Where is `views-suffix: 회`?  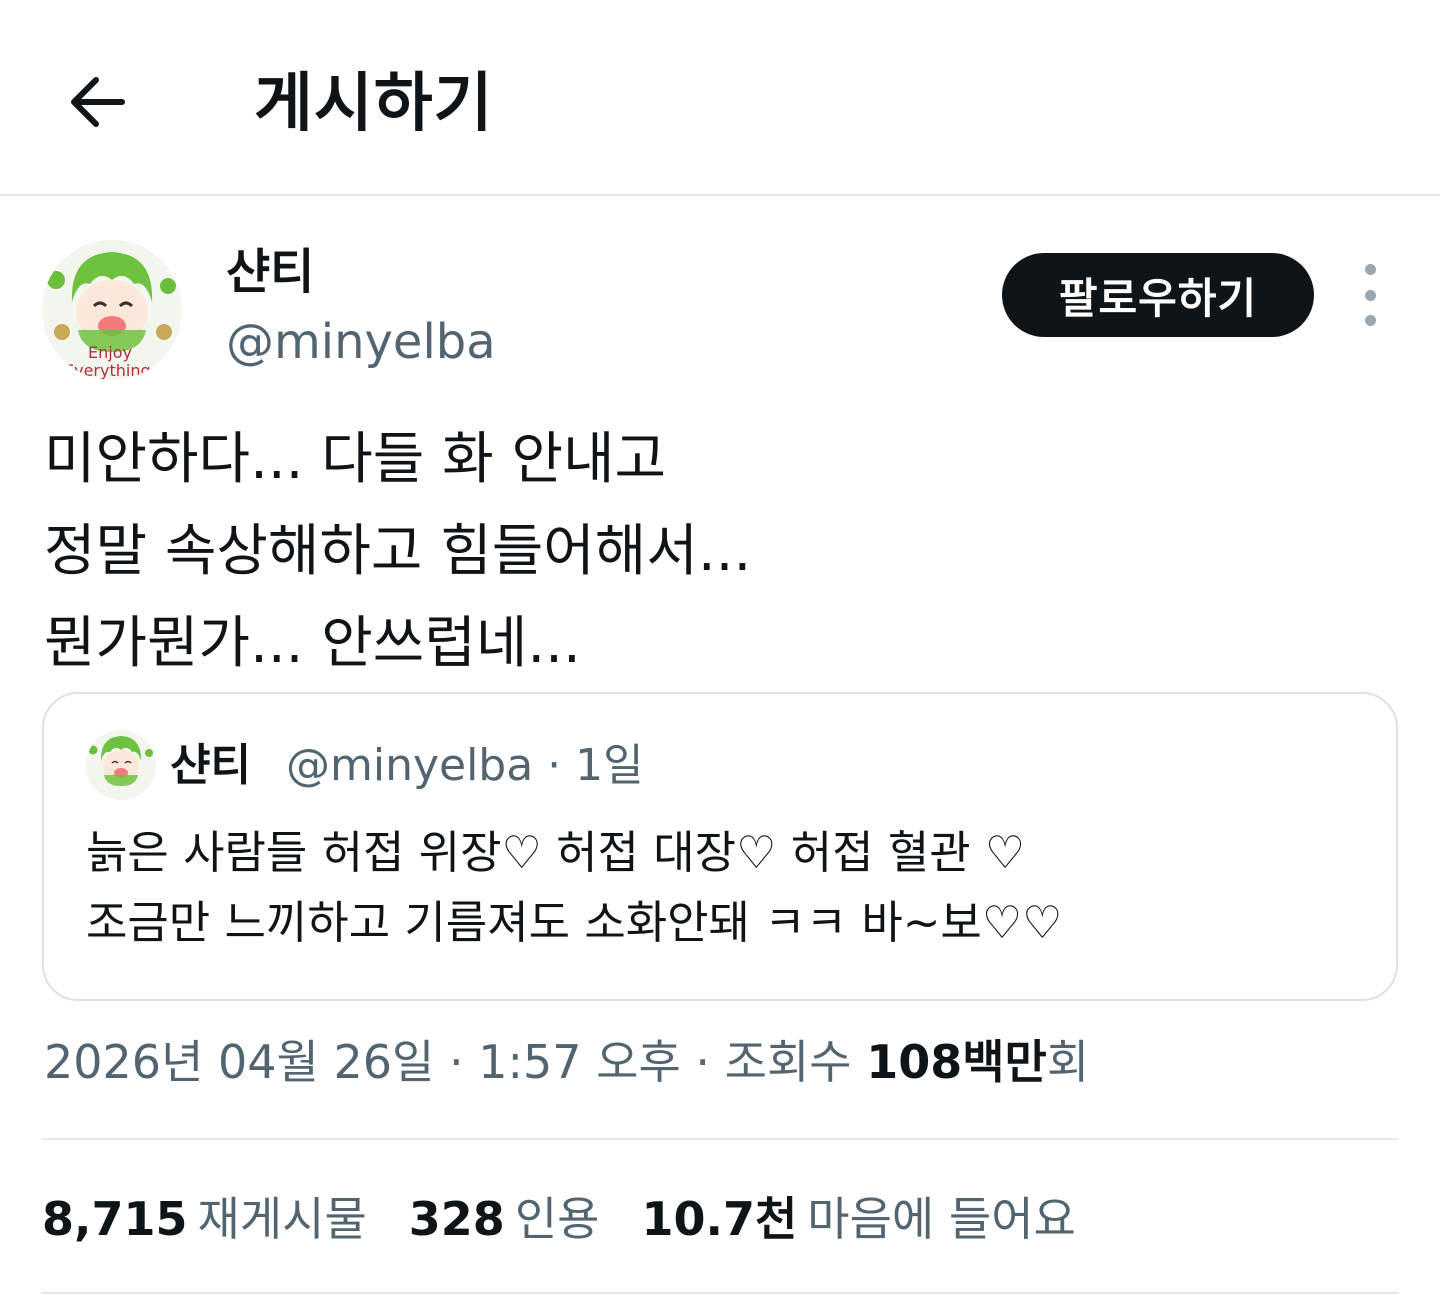
views-suffix: 회 is located at coordinates (1068, 1062).